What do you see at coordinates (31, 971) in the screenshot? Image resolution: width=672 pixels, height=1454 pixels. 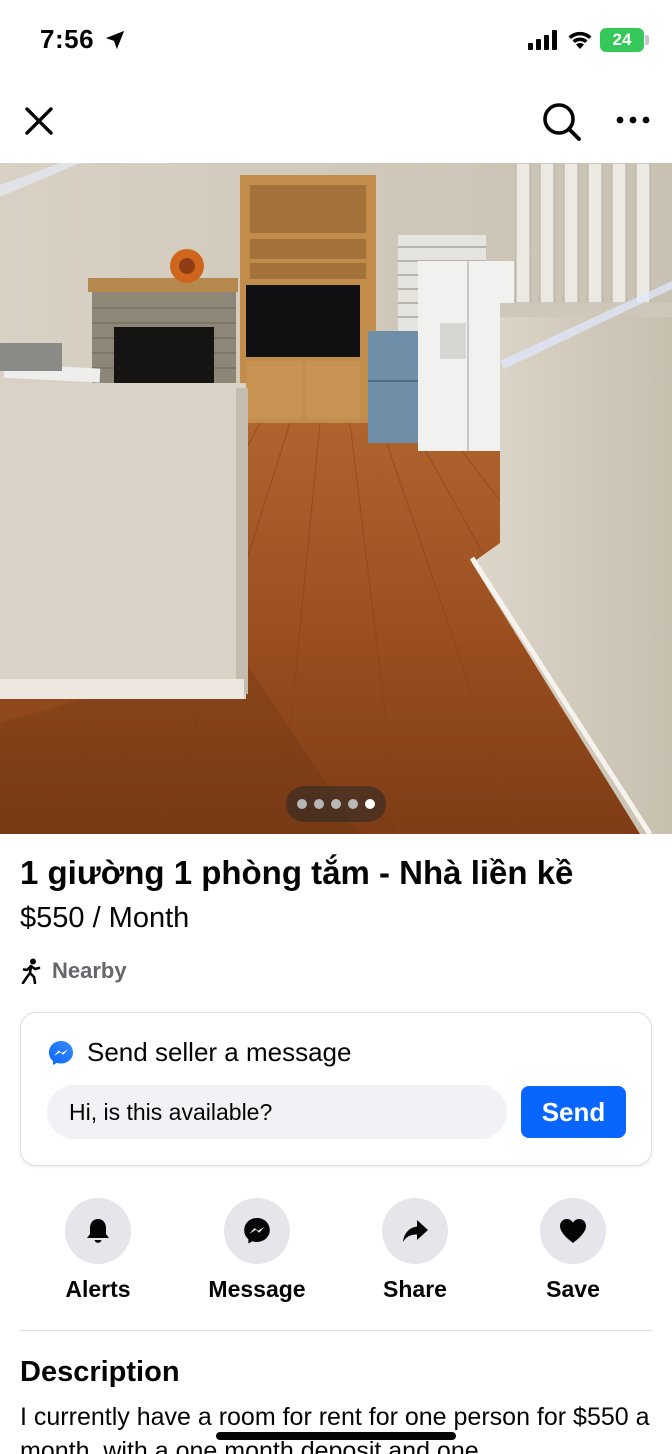 I see `walking-person-icon` at bounding box center [31, 971].